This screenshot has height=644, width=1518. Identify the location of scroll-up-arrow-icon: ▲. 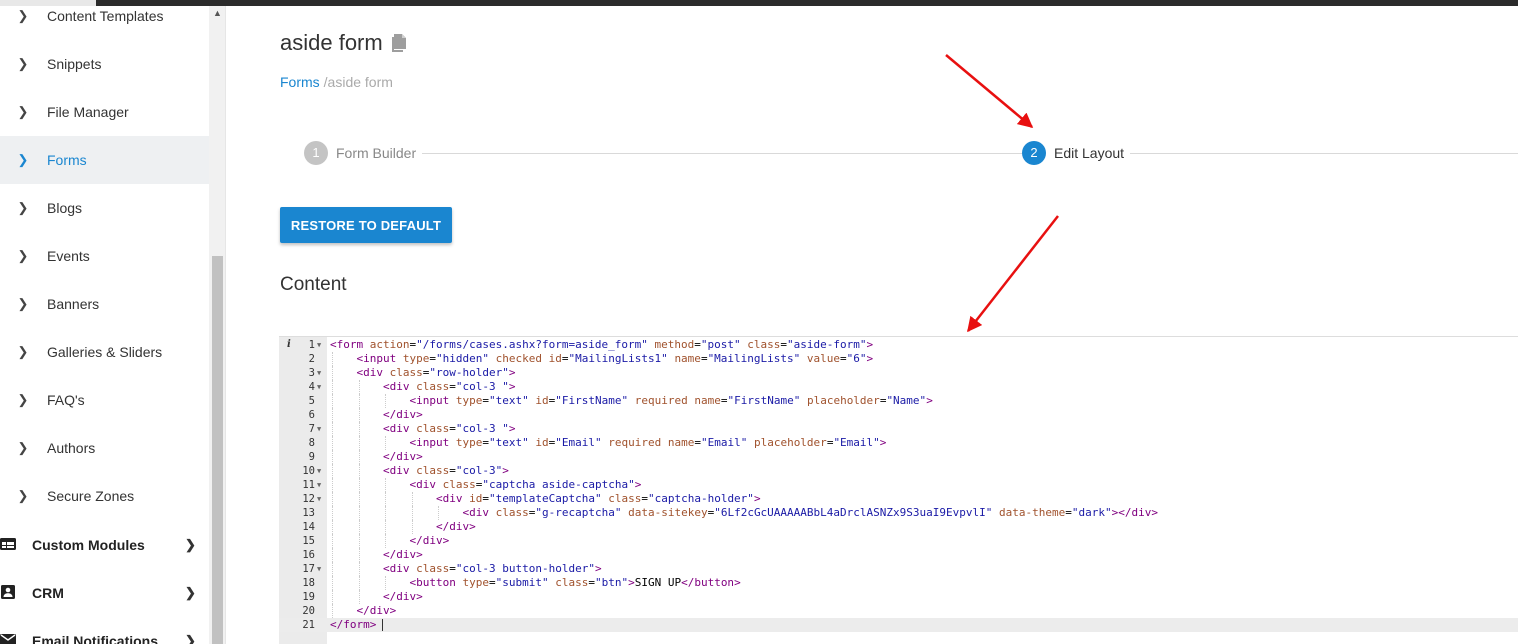
(217, 15).